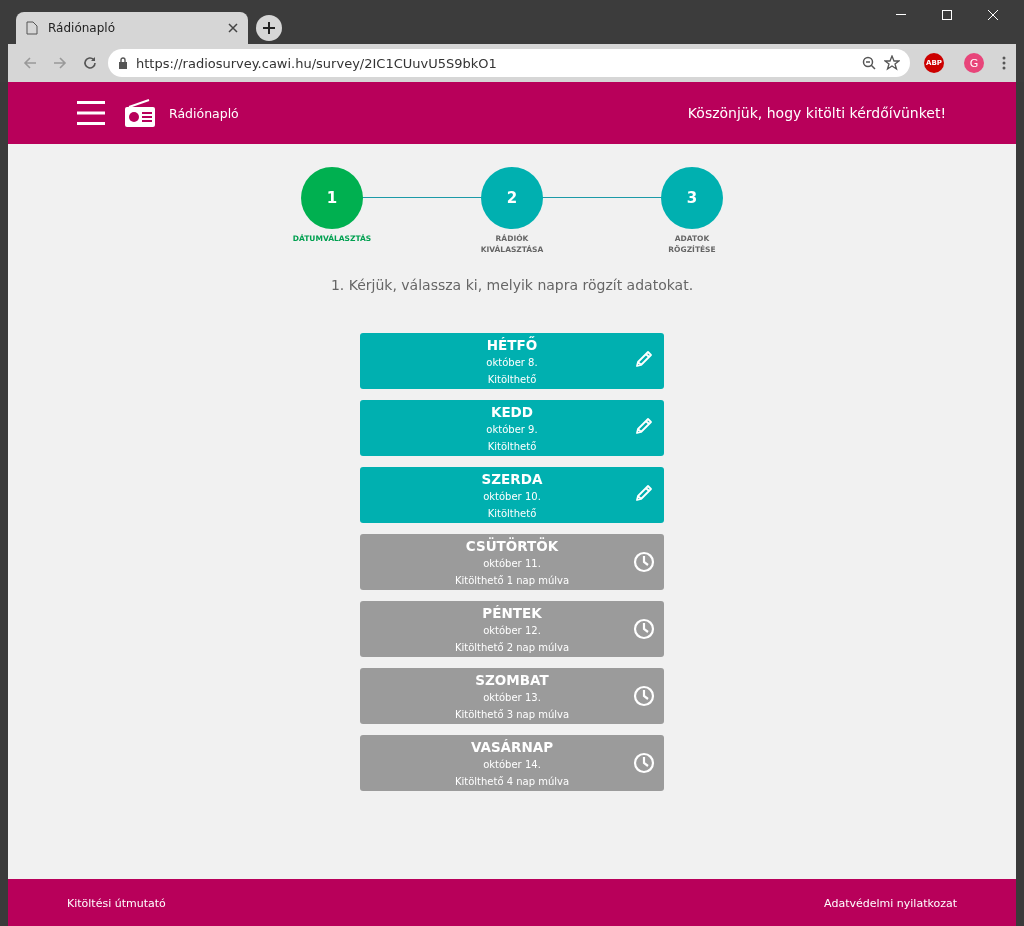  Describe the element at coordinates (512, 698) in the screenshot. I see `date-text: október 13.` at that location.